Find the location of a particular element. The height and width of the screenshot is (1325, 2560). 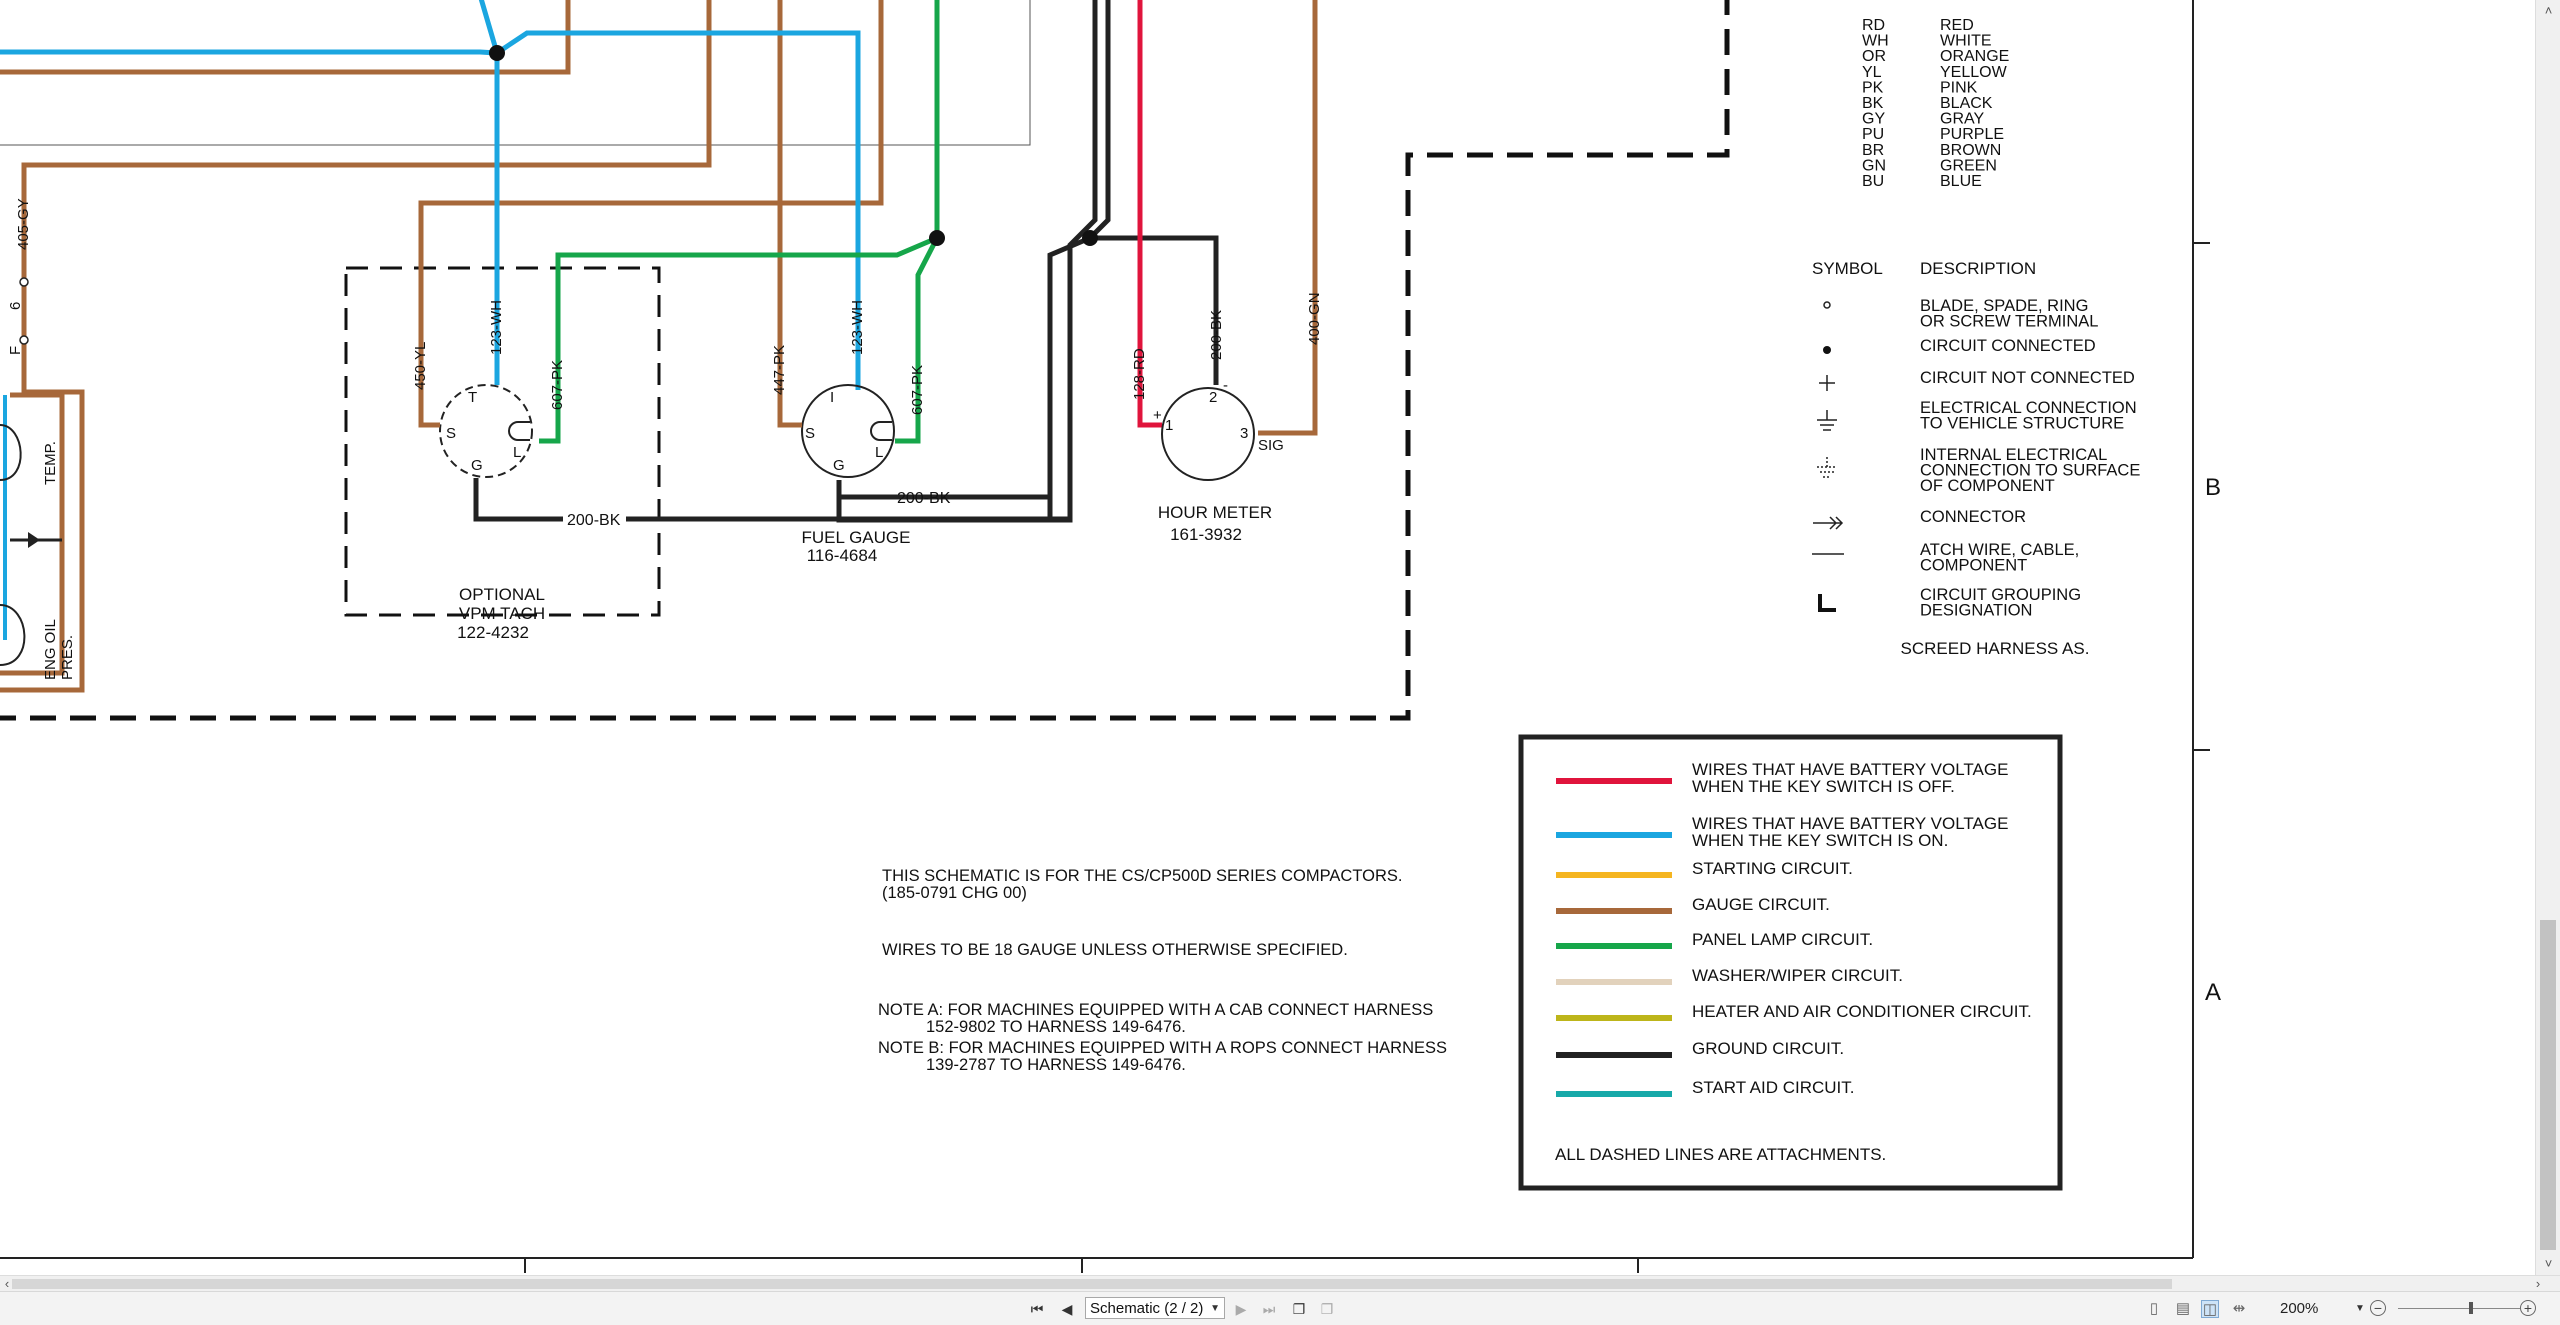

paste-icon: ❐ is located at coordinates (1327, 1309).